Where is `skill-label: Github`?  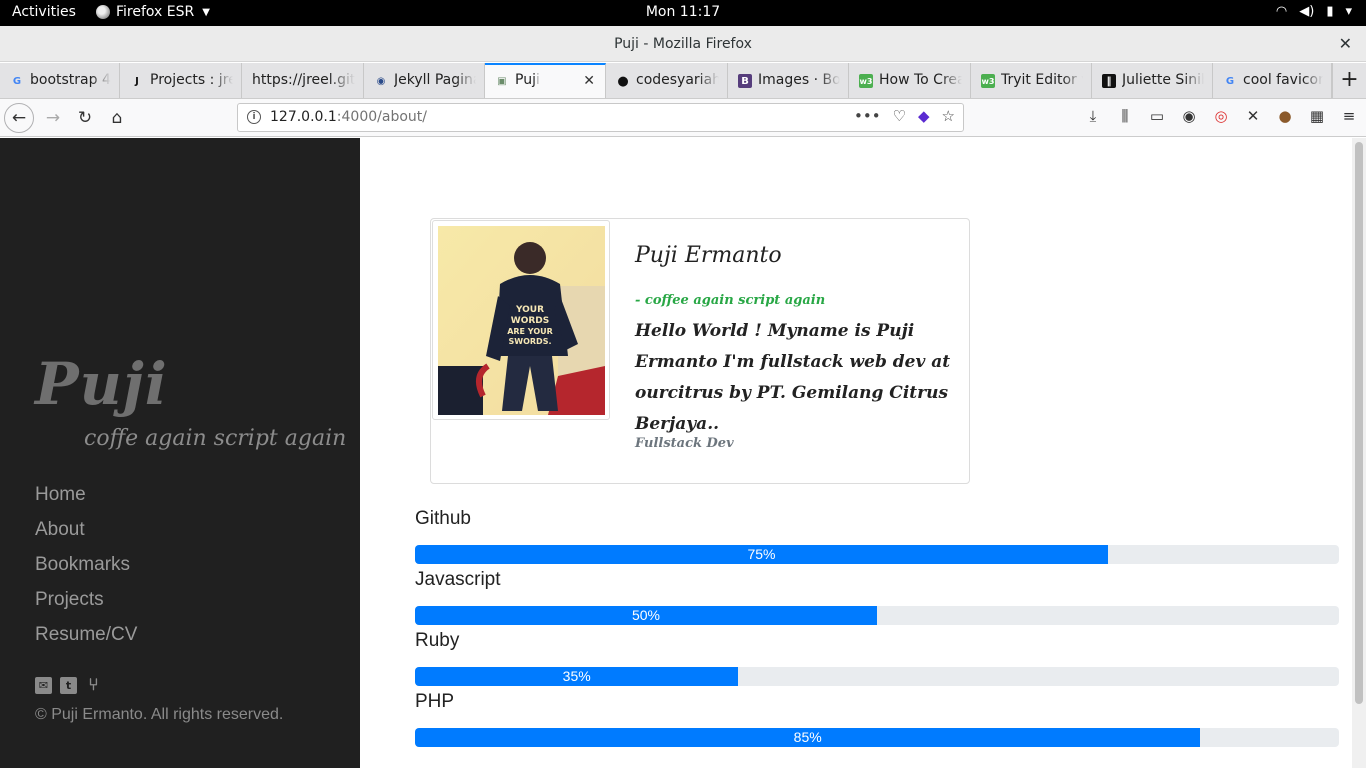
skill-label: Github is located at coordinates (443, 518).